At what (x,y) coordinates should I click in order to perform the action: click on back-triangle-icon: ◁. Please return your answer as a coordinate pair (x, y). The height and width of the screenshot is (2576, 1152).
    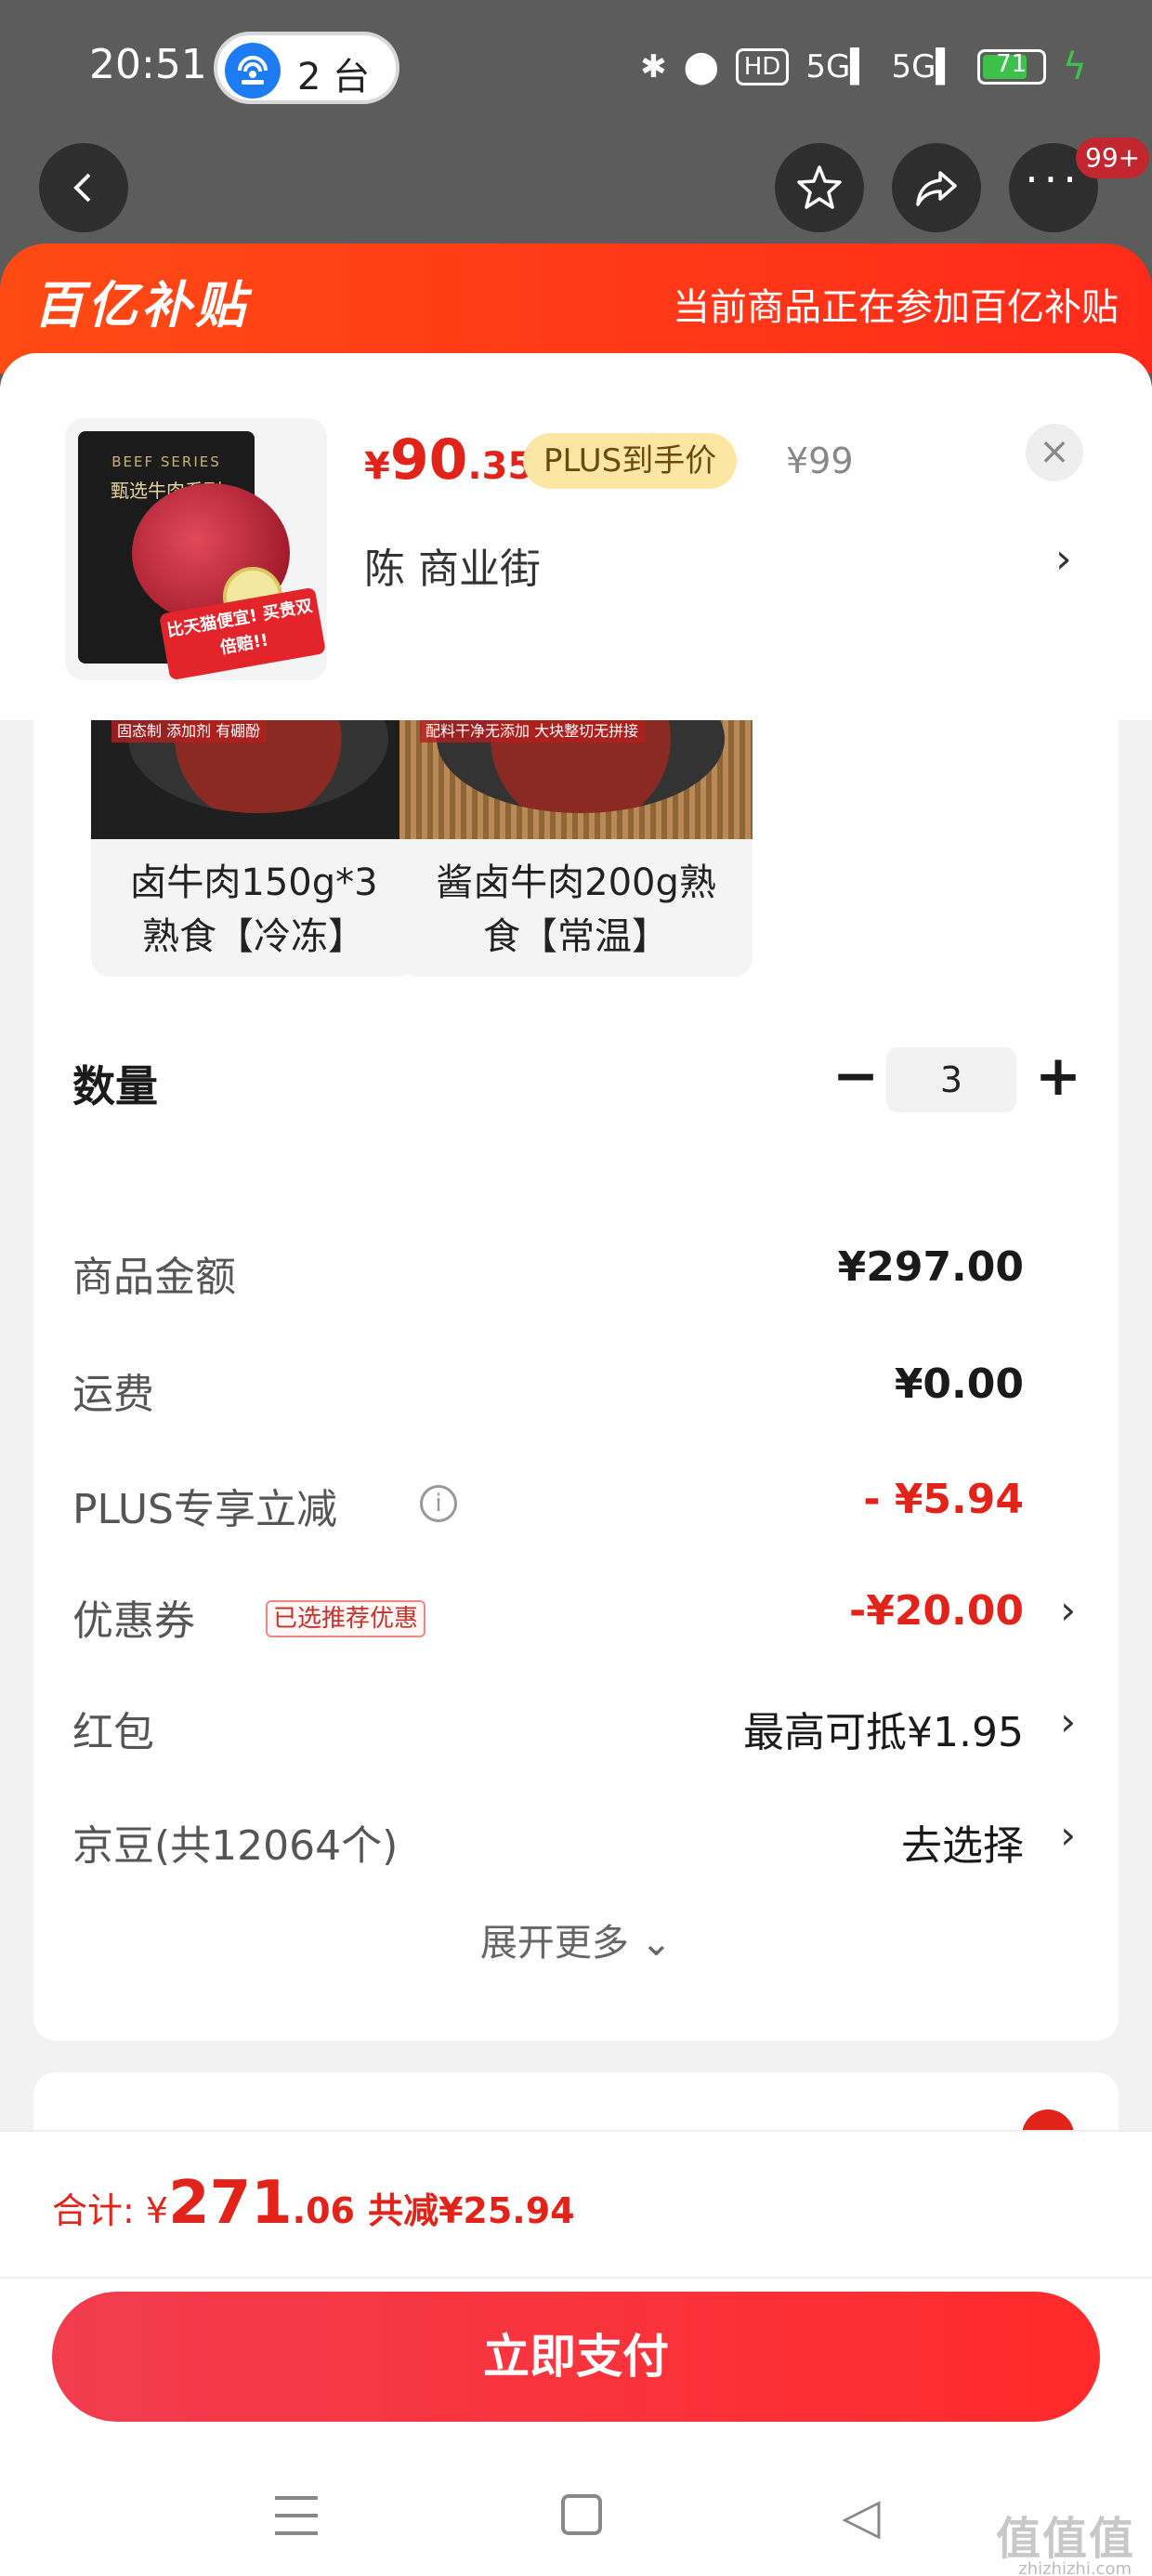
    Looking at the image, I should click on (861, 2516).